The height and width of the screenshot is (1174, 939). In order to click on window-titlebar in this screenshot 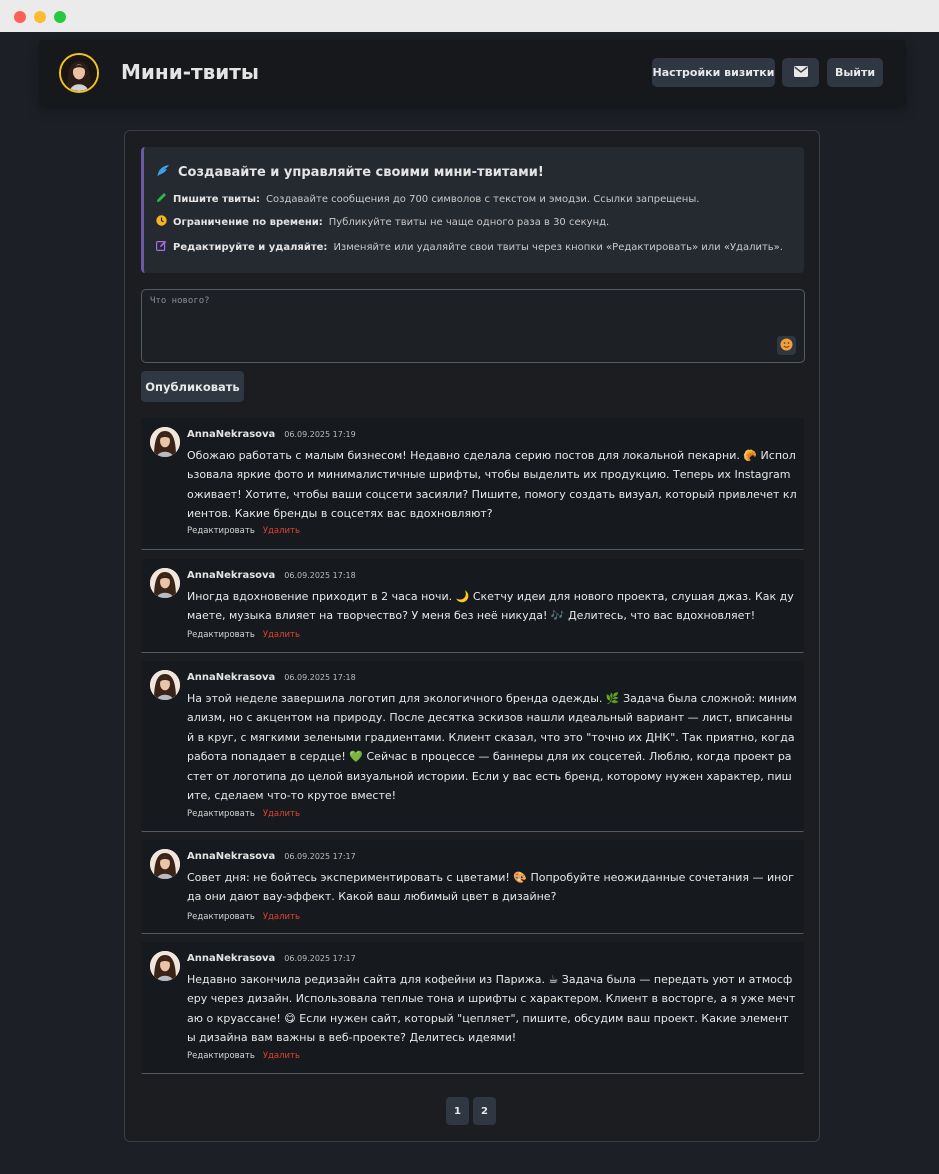, I will do `click(469, 16)`.